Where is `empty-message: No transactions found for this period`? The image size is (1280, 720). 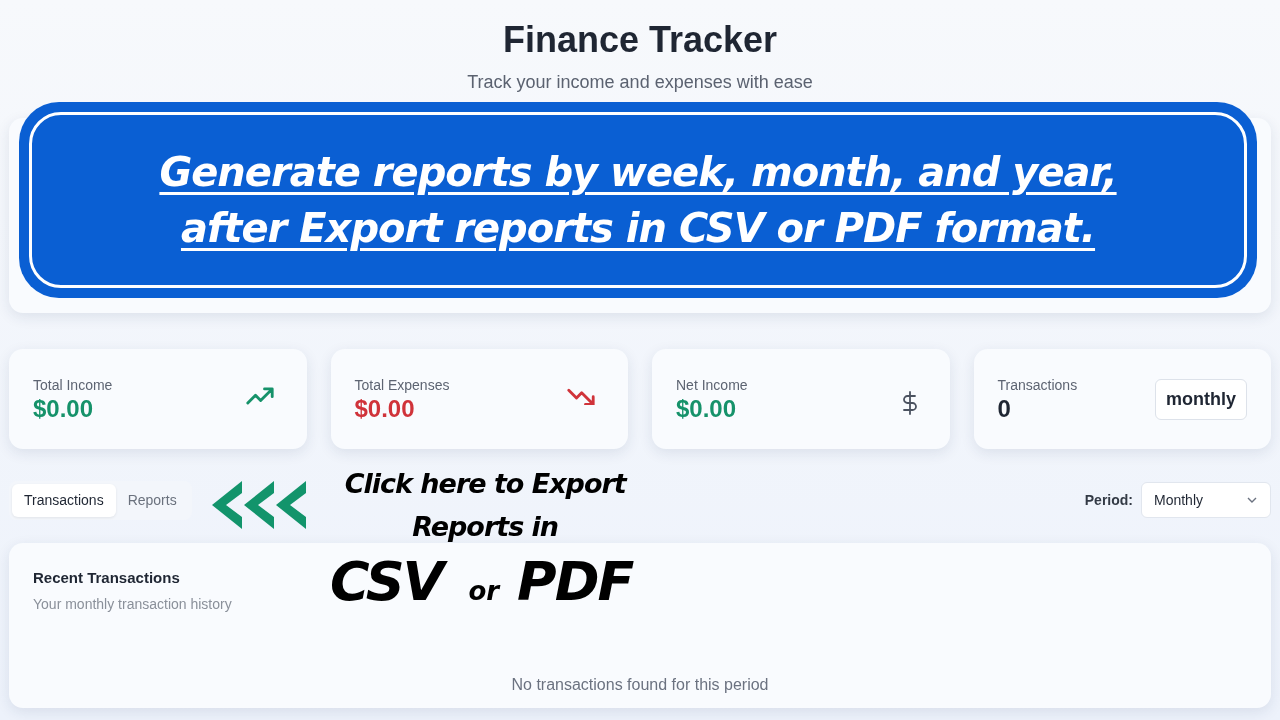 empty-message: No transactions found for this period is located at coordinates (640, 684).